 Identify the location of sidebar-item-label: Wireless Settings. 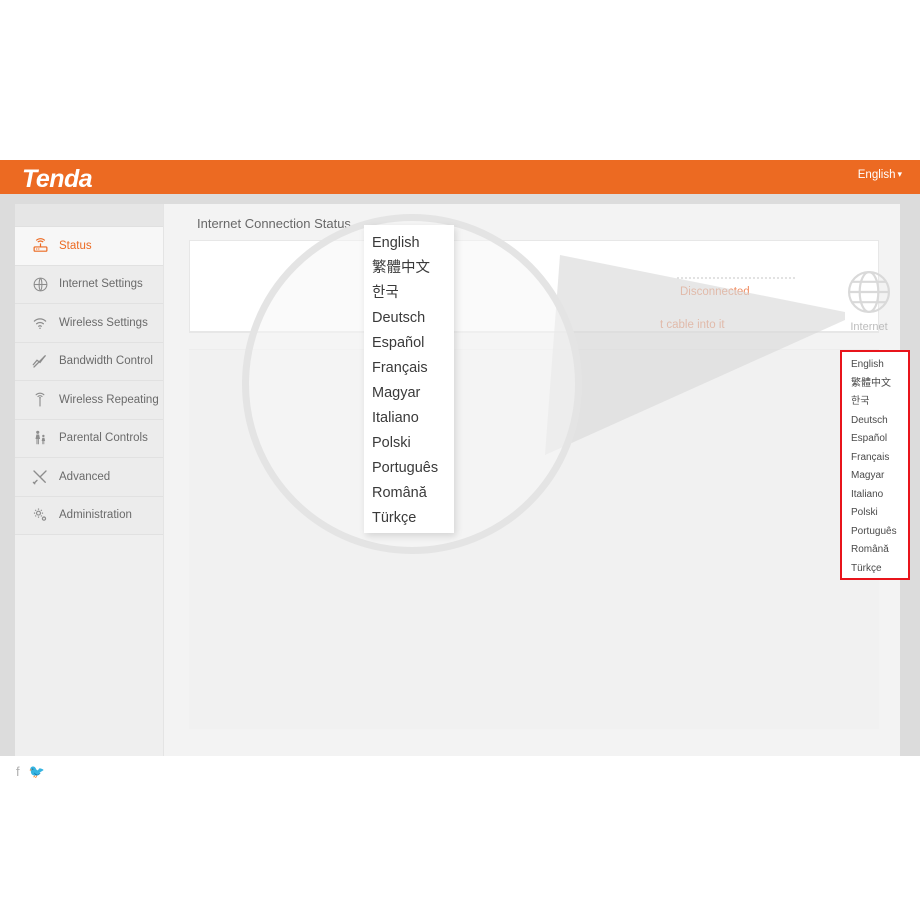
(103, 322).